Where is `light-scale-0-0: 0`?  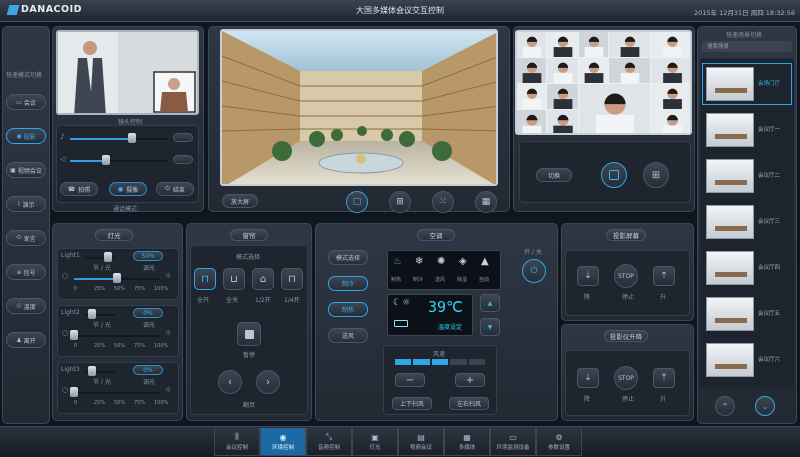 light-scale-0-0: 0 is located at coordinates (76, 289).